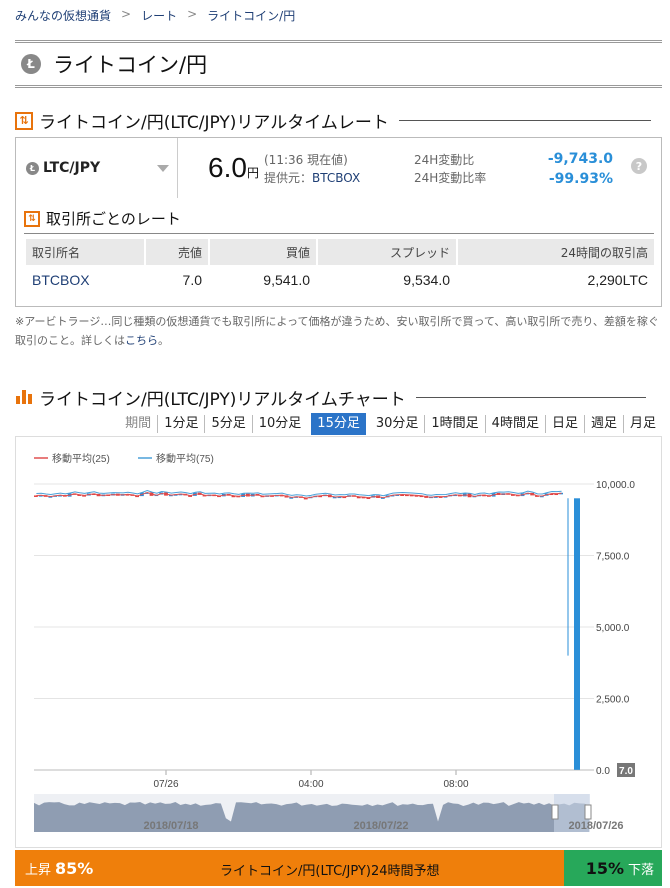 The image size is (670, 888). What do you see at coordinates (454, 424) in the screenshot?
I see `tab-1hour: 1時間足` at bounding box center [454, 424].